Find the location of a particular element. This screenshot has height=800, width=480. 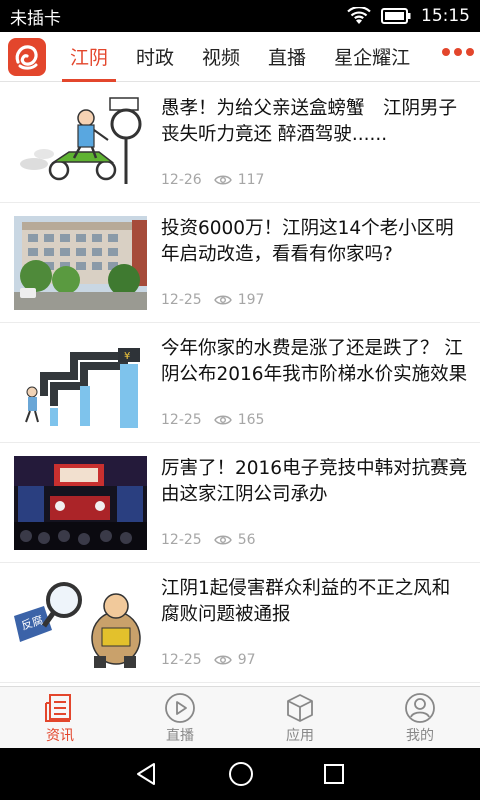

news-views: 197 is located at coordinates (251, 299).